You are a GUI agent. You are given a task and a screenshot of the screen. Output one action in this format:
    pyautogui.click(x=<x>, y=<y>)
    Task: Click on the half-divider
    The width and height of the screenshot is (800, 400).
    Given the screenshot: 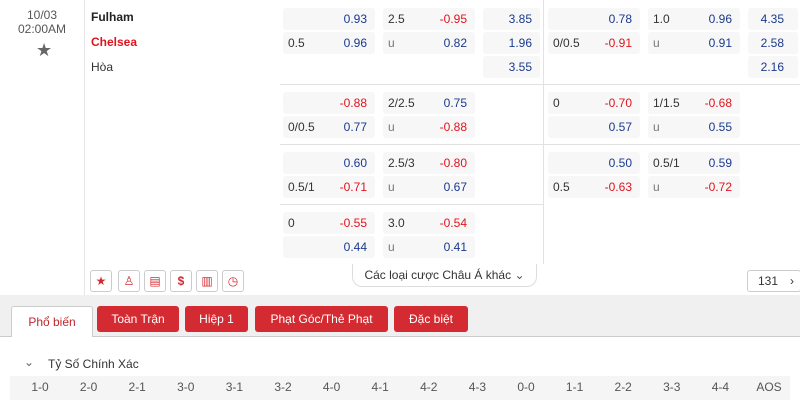 What is the action you would take?
    pyautogui.click(x=543, y=132)
    